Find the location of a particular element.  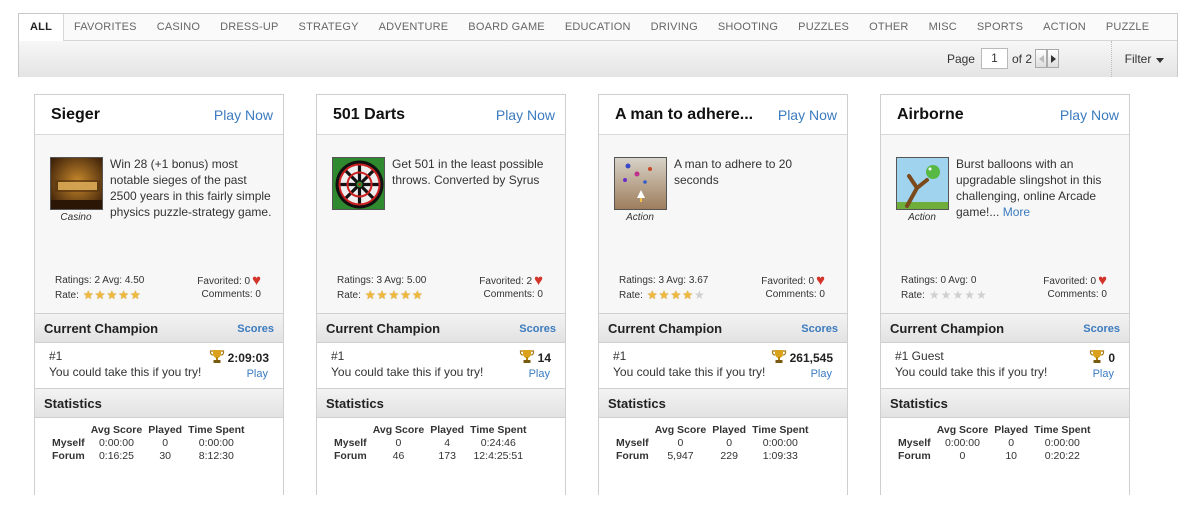

tab-casino: CASINO is located at coordinates (178, 27).